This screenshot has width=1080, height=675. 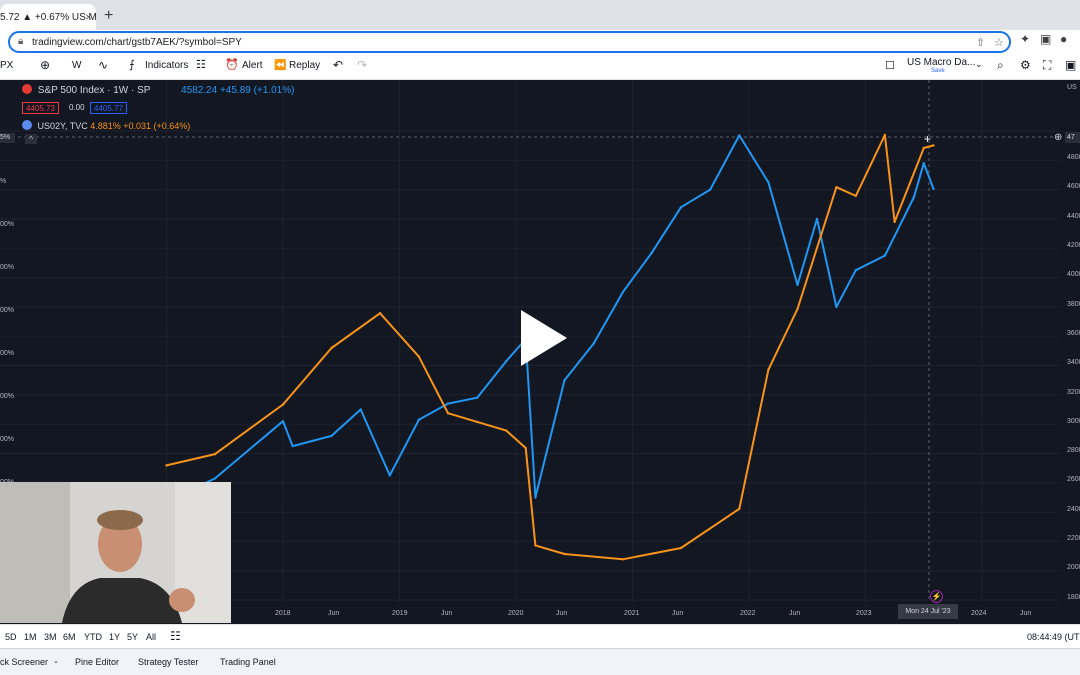 What do you see at coordinates (108, 16) in the screenshot?
I see `new-tab-button: +` at bounding box center [108, 16].